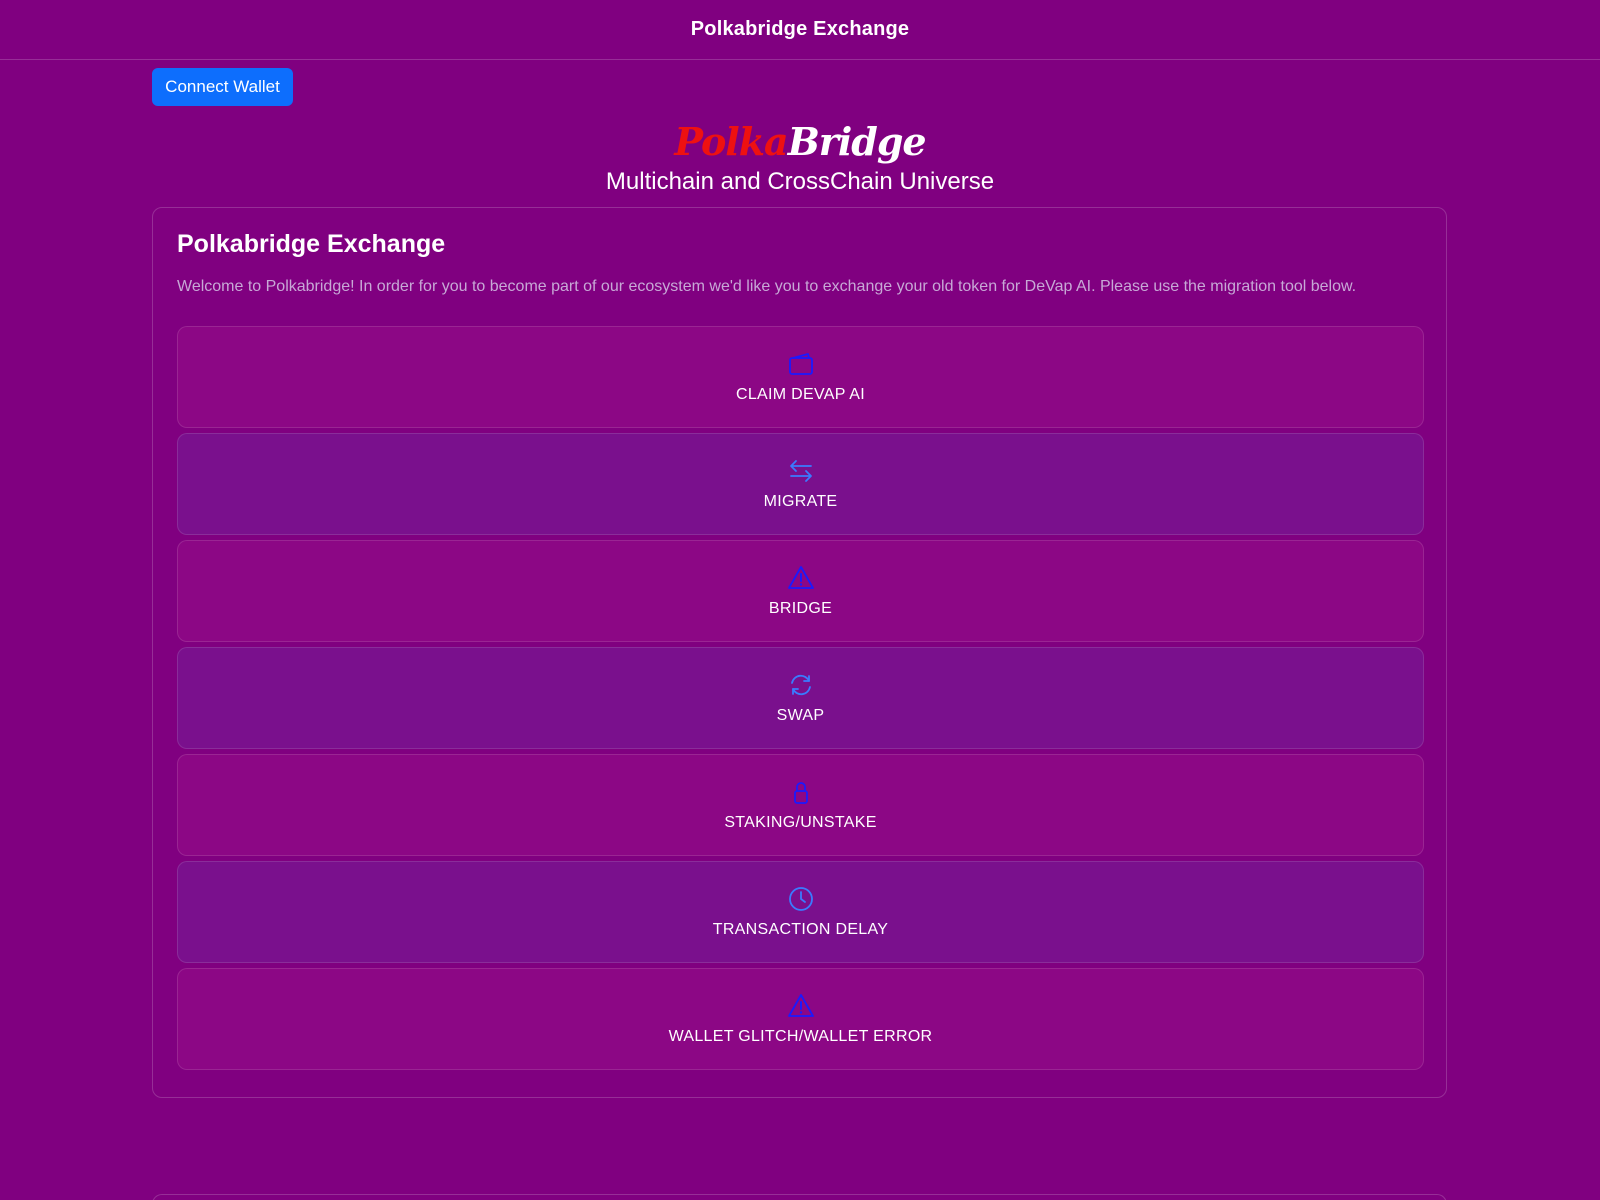 Image resolution: width=1600 pixels, height=1200 pixels. What do you see at coordinates (800, 181) in the screenshot?
I see `tagline: Multichain and CrossChain Universe` at bounding box center [800, 181].